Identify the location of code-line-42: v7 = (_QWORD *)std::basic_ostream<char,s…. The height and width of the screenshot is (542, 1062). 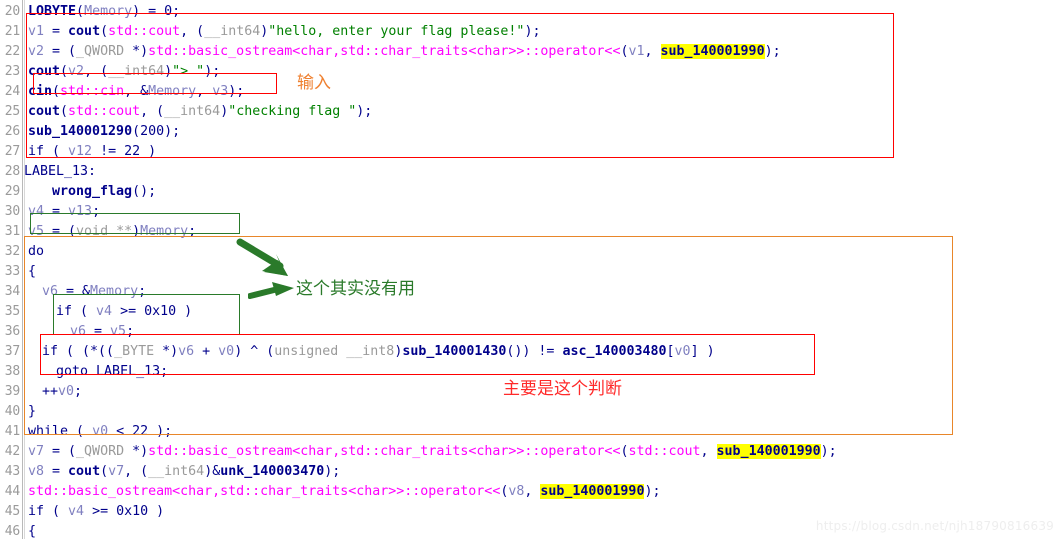
(432, 452).